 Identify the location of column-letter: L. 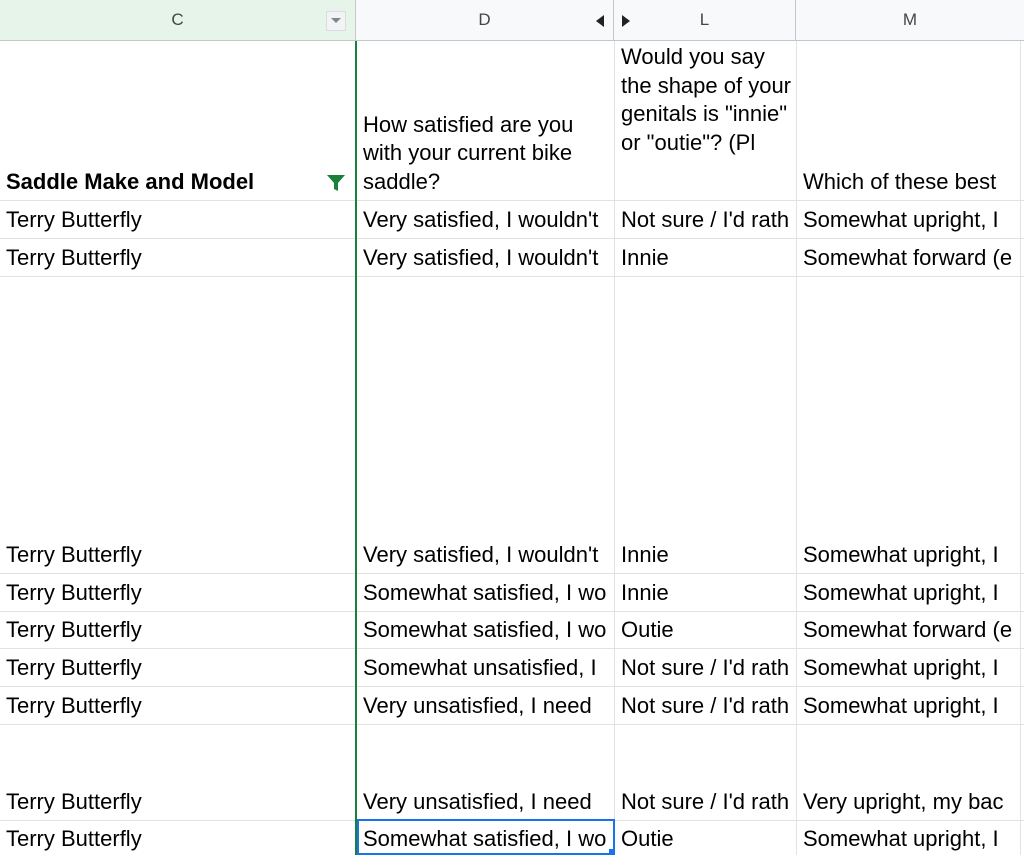
(704, 19).